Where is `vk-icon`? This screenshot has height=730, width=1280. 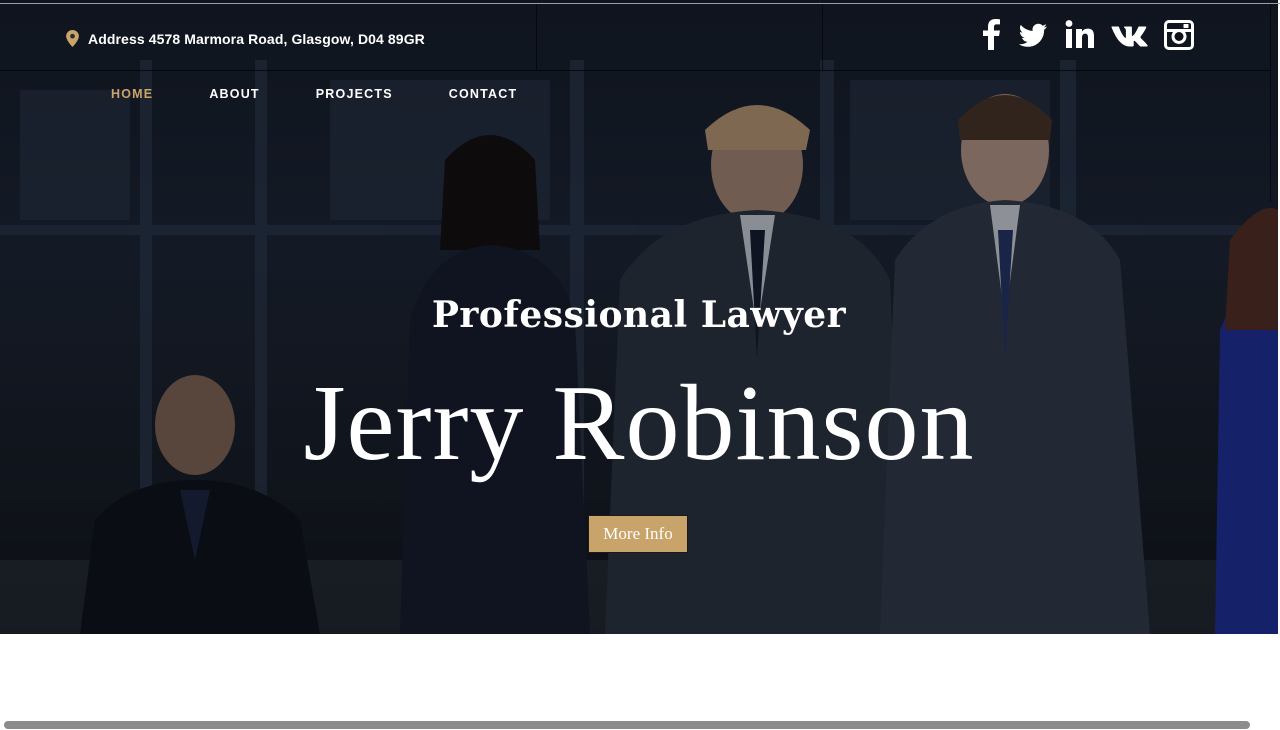 vk-icon is located at coordinates (1130, 34).